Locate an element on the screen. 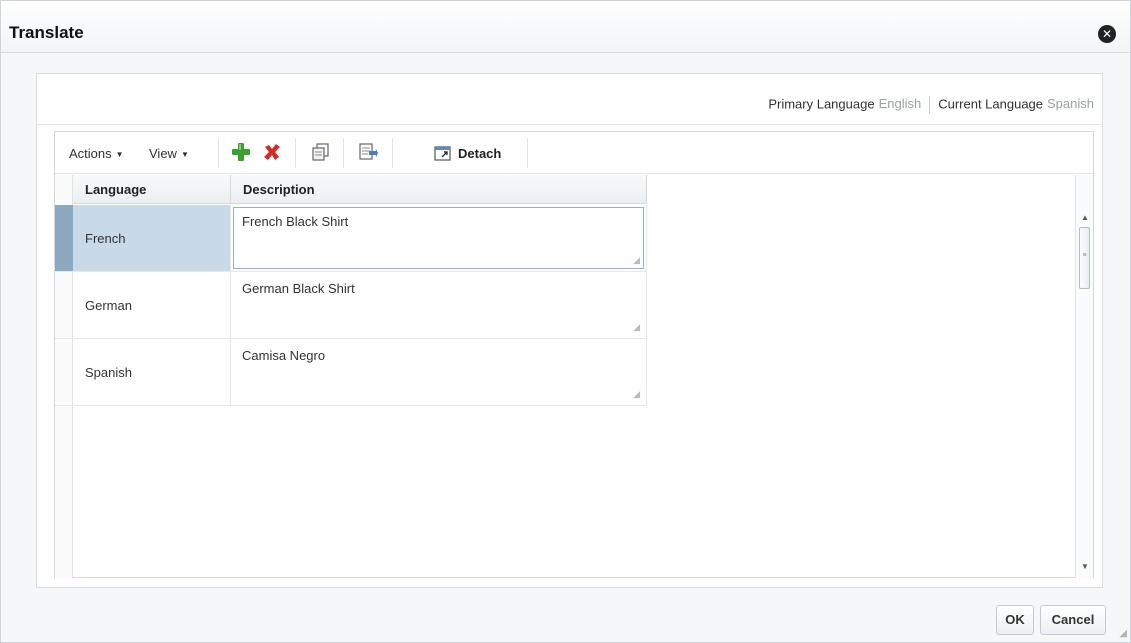  description-input: French Black Shirt ◢ is located at coordinates (438, 238).